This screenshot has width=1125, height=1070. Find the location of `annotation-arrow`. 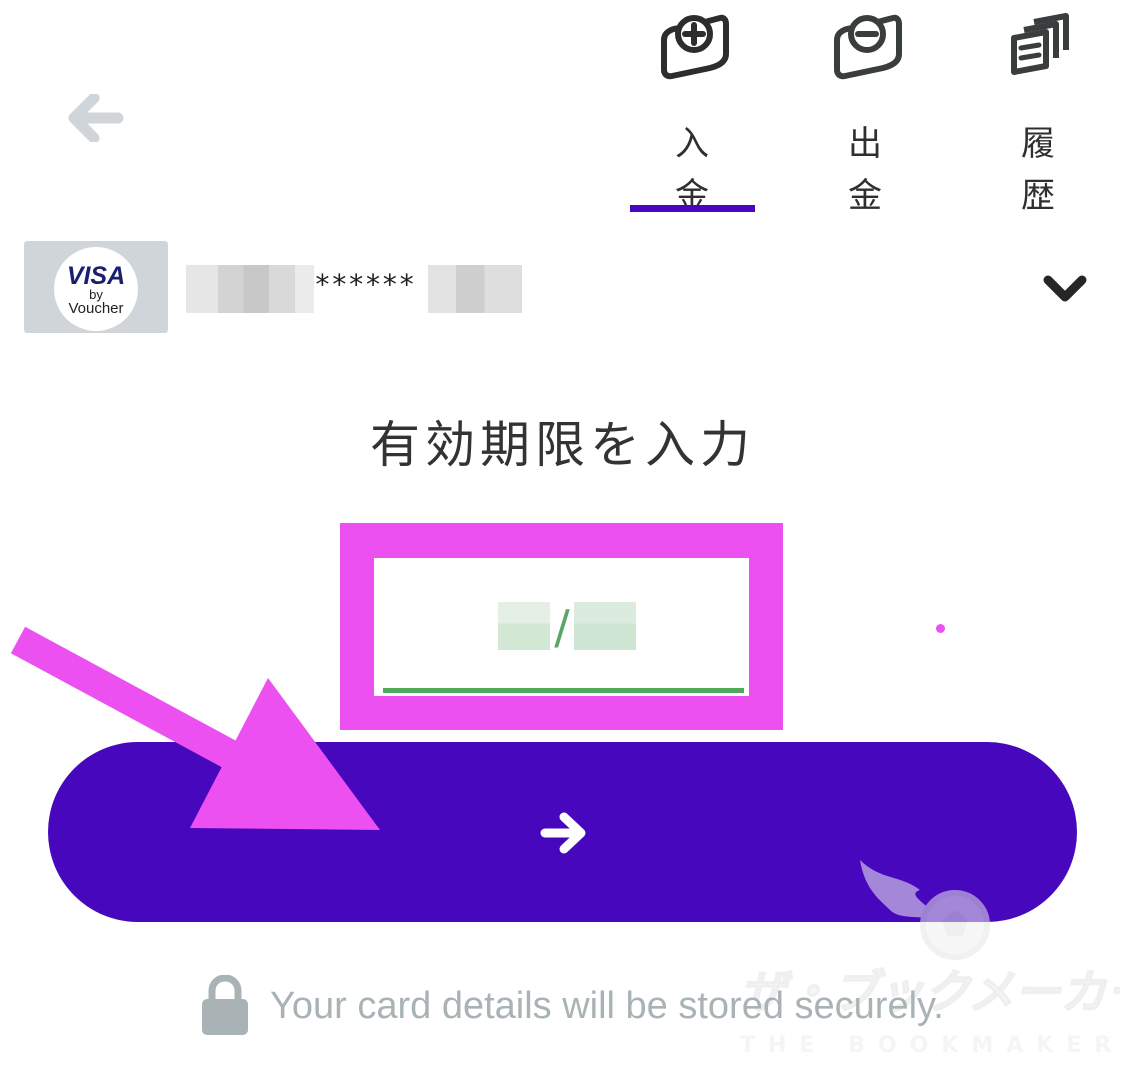

annotation-arrow is located at coordinates (200, 730).